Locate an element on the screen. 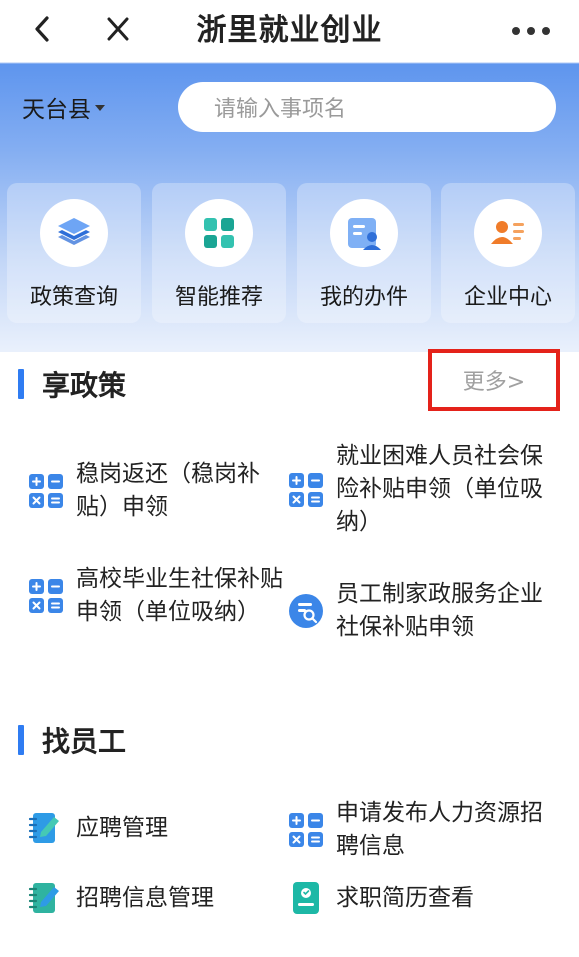 This screenshot has width=579, height=957. staff-item-label: 求职简历查看 is located at coordinates (405, 897).